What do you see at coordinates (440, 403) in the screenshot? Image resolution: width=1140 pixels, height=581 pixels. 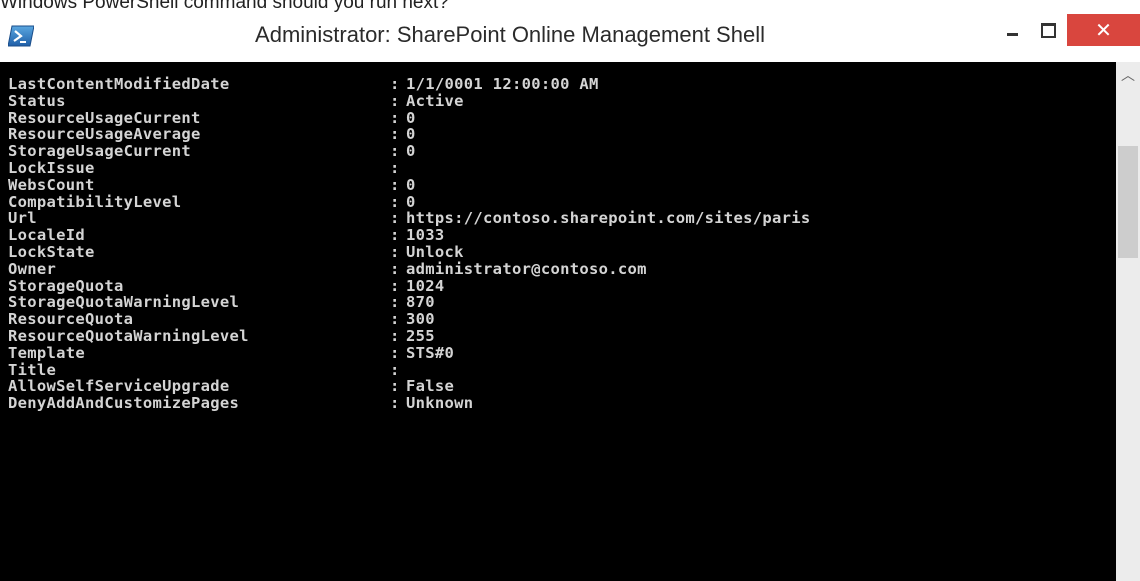 I see `property-value: Unknown` at bounding box center [440, 403].